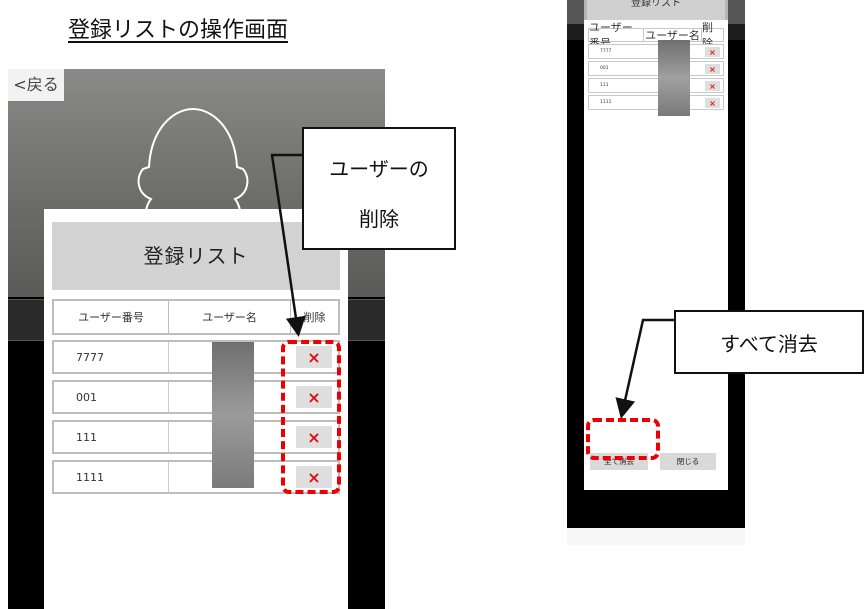 The image size is (866, 609). What do you see at coordinates (379, 188) in the screenshot?
I see `callout-delete-user: ユーザーの 削除` at bounding box center [379, 188].